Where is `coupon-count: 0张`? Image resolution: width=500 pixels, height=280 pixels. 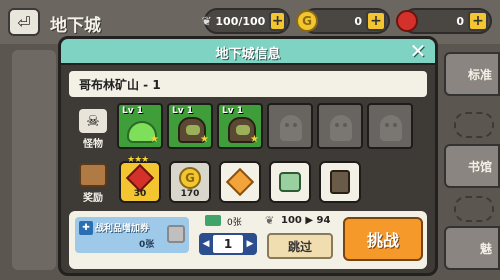 coupon-count: 0张 is located at coordinates (147, 245).